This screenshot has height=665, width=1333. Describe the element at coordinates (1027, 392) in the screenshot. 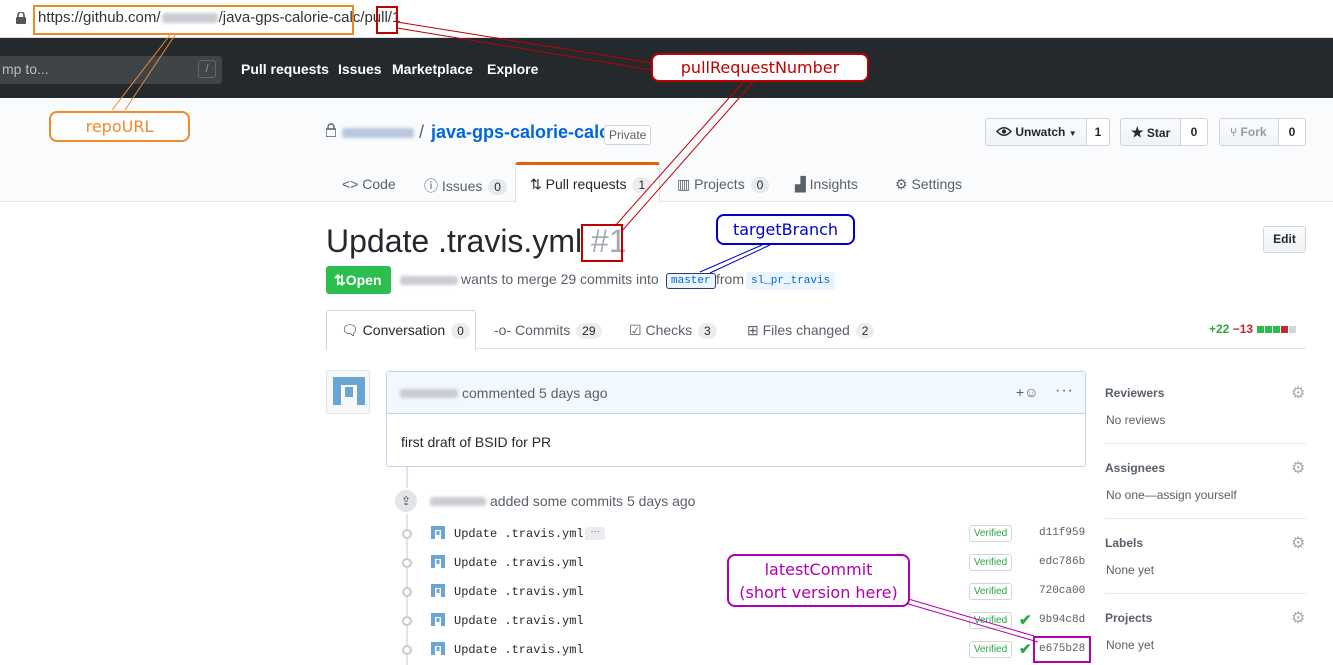

I see `smiley-icon: +☺` at that location.